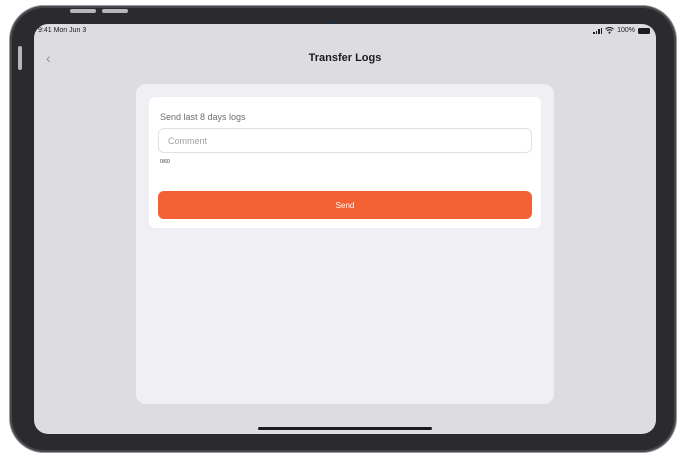 Image resolution: width=684 pixels, height=454 pixels. What do you see at coordinates (345, 140) in the screenshot?
I see `comment-input` at bounding box center [345, 140].